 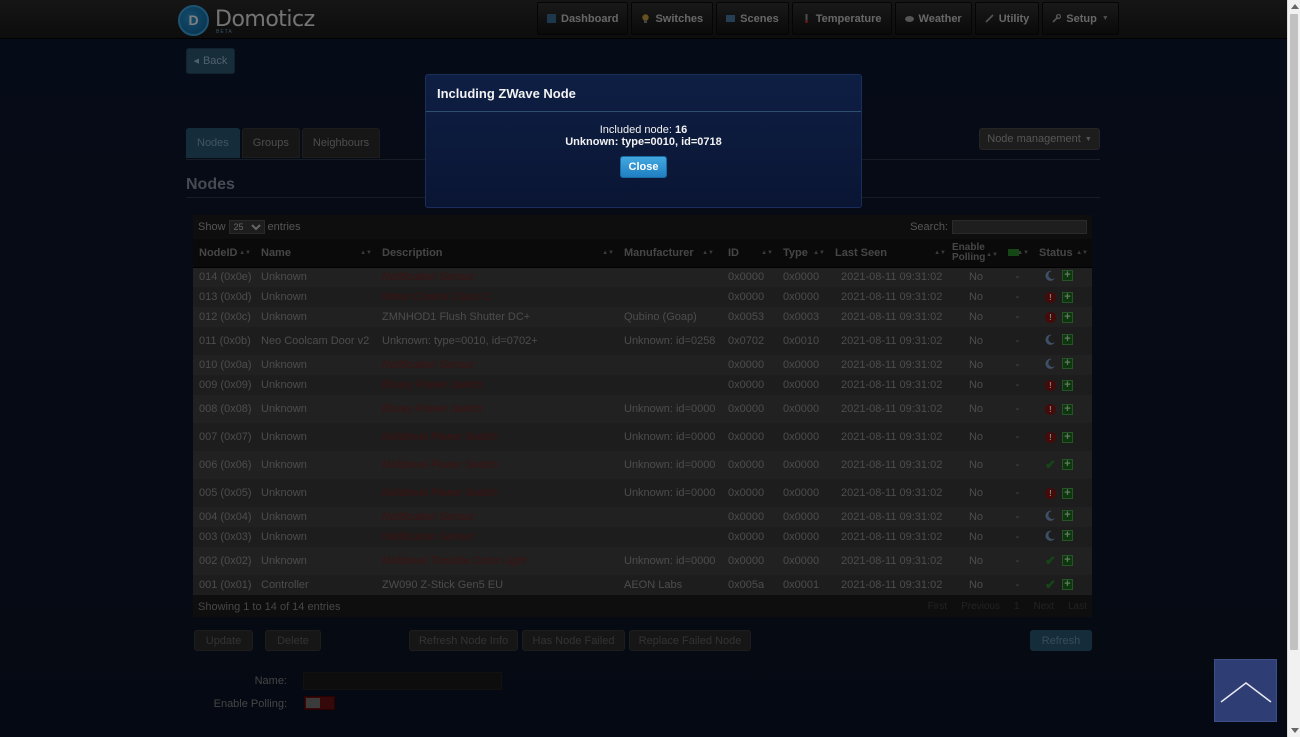 I want to click on chevron-up-icon, so click(x=1246, y=692).